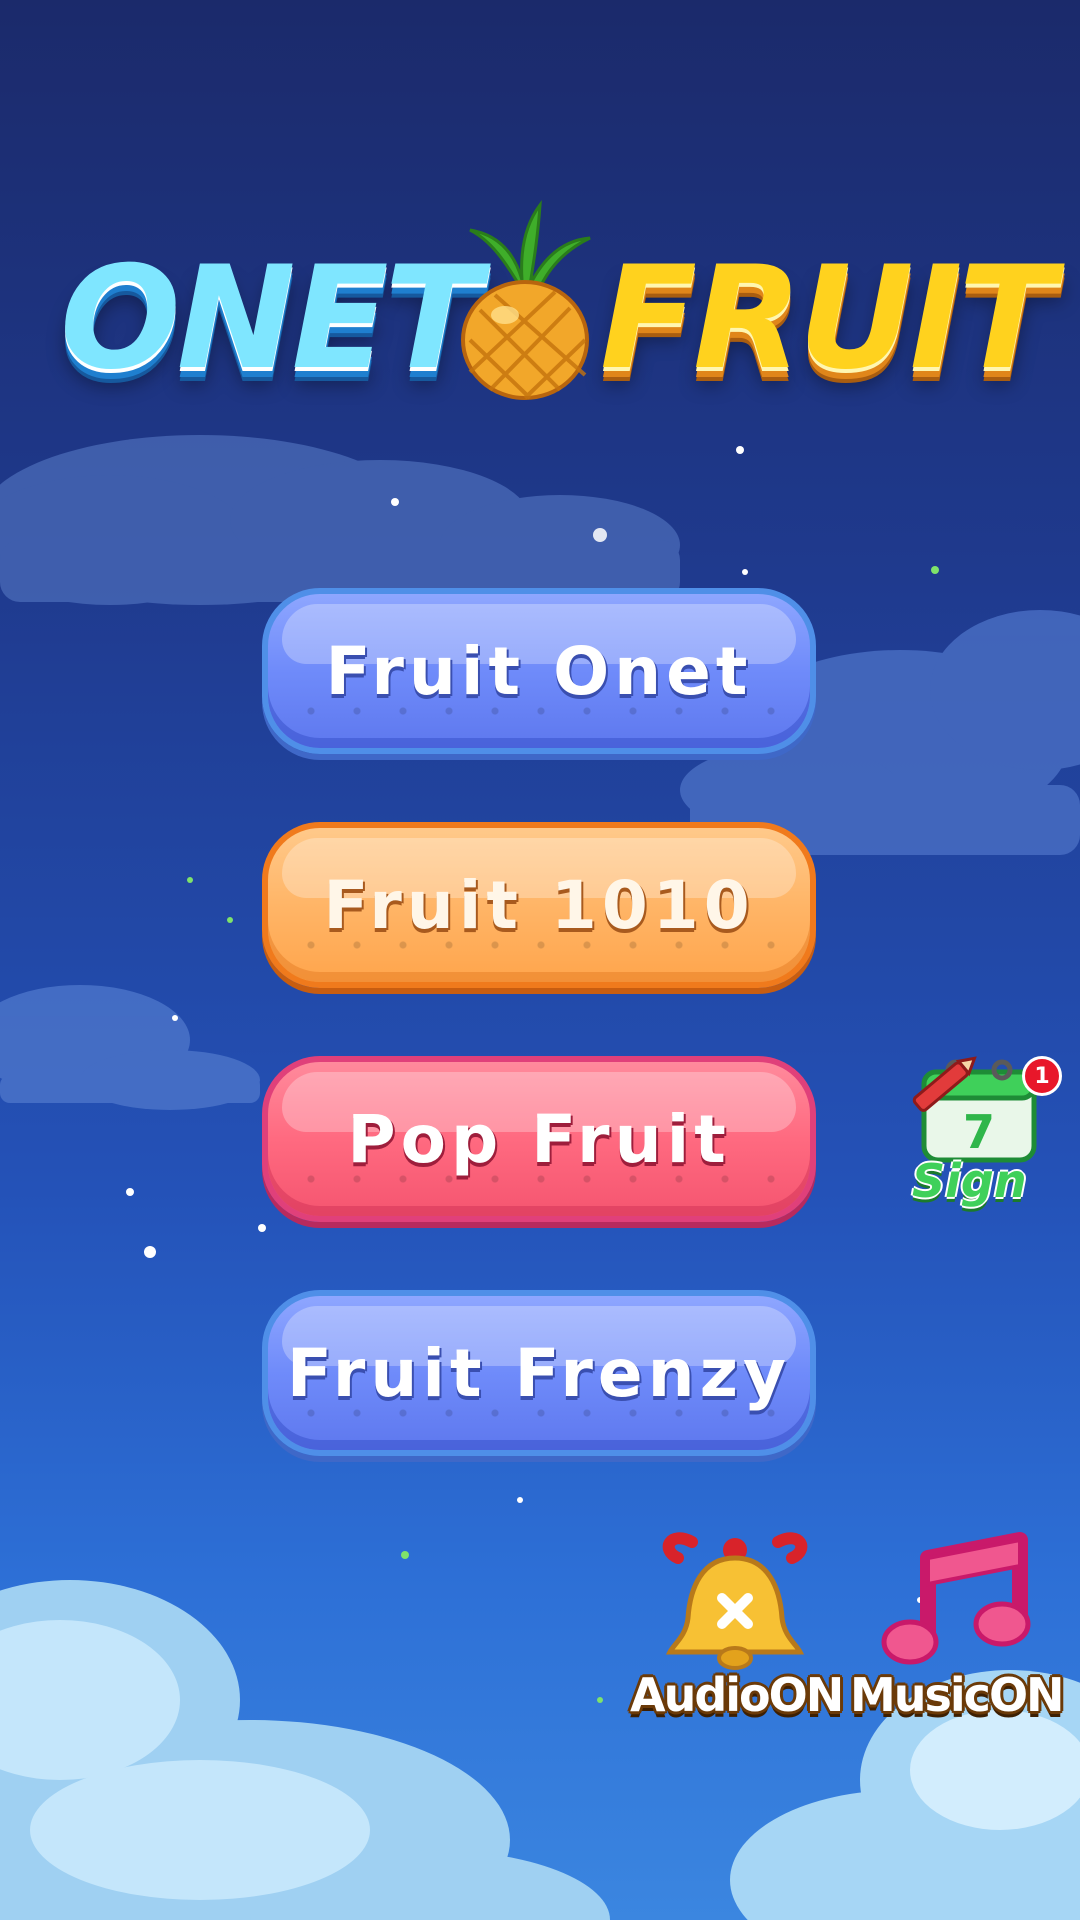 Image resolution: width=1080 pixels, height=1920 pixels. I want to click on pop-fruit-button: Pop Fruit, so click(539, 1139).